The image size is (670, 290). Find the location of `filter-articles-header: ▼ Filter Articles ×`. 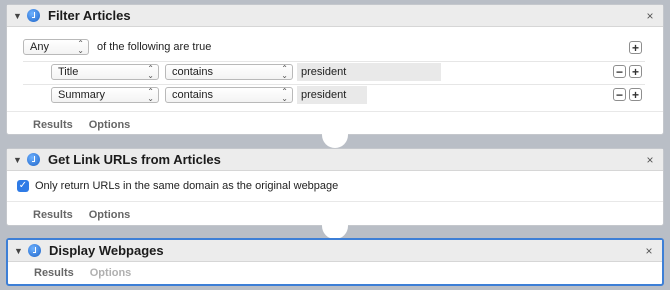

filter-articles-header: ▼ Filter Articles × is located at coordinates (335, 16).